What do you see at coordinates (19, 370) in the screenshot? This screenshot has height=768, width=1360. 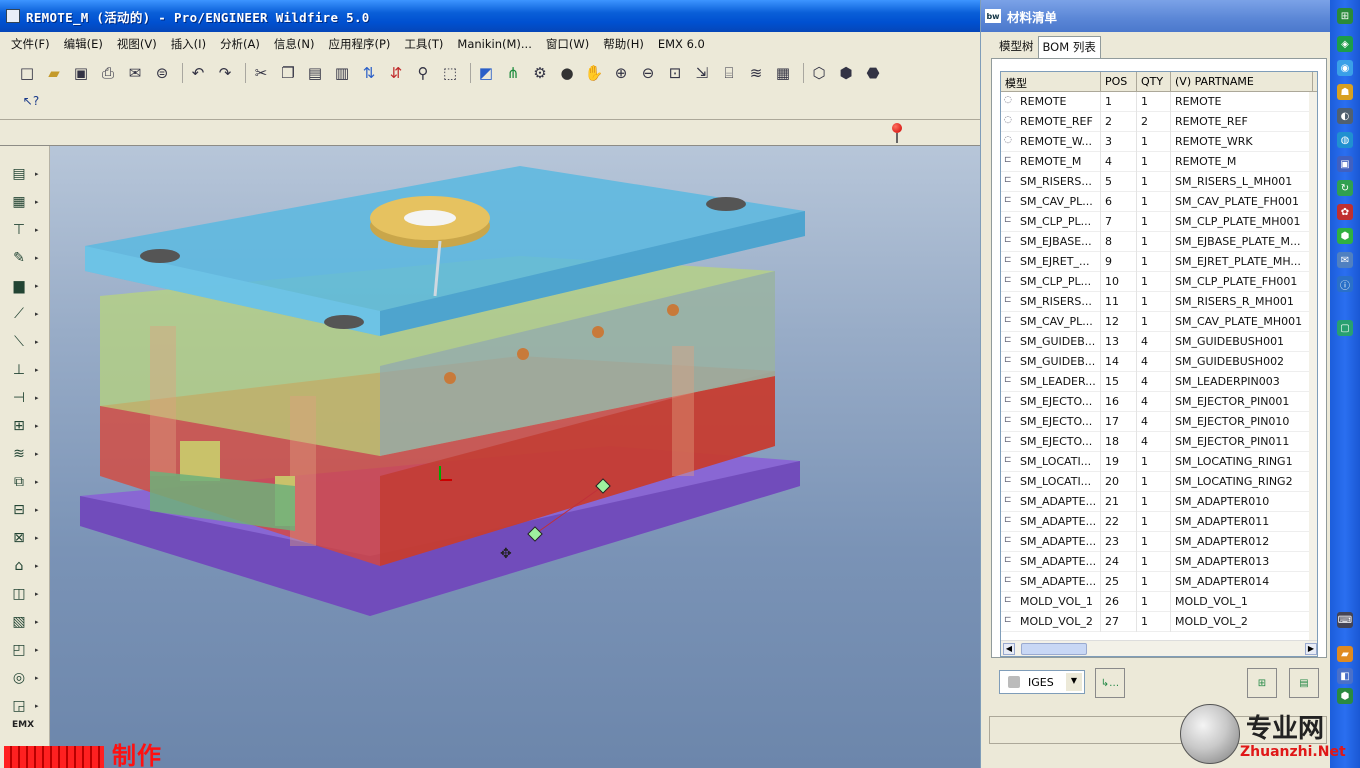 I see `leader-pin-icon: ⊥` at bounding box center [19, 370].